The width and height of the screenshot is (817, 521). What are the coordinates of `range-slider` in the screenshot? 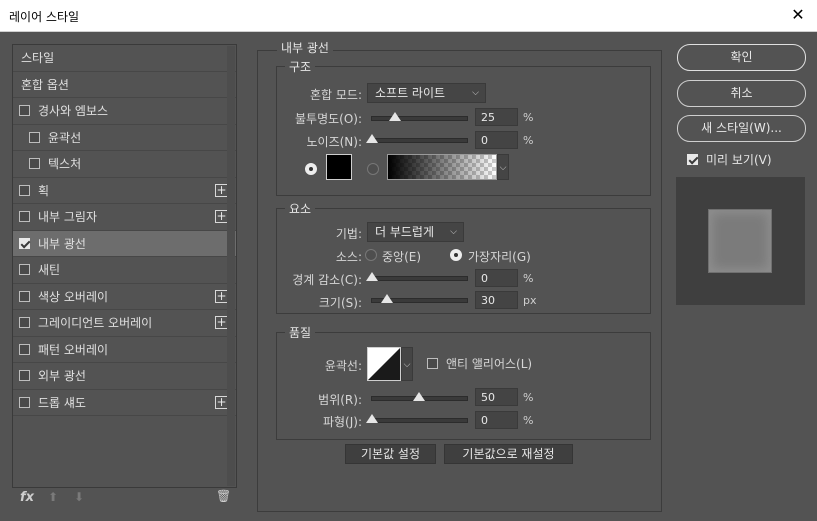 It's located at (419, 396).